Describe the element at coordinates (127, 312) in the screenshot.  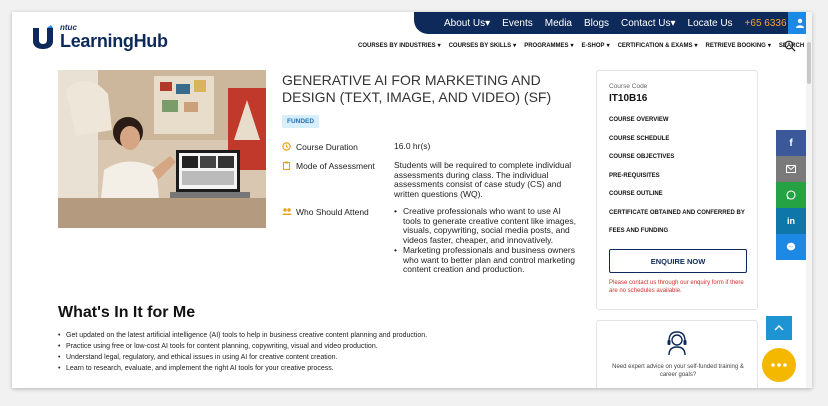
I see `section-title: What's In It for Me` at that location.